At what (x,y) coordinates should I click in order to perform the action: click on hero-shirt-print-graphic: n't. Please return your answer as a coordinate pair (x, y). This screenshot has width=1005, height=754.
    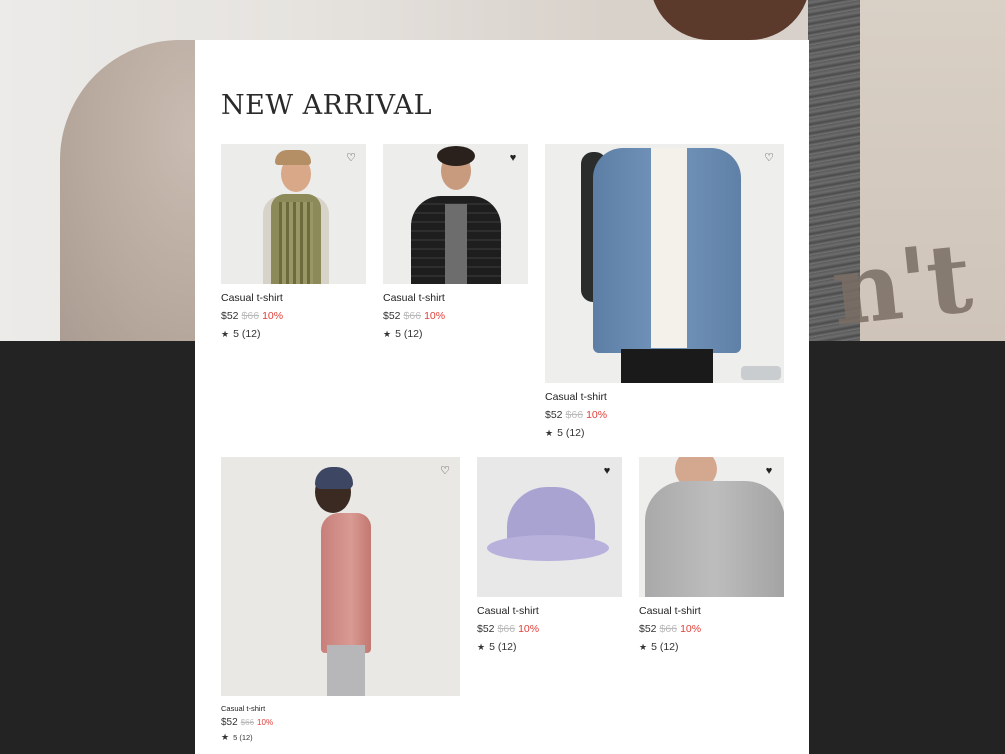
    Looking at the image, I should click on (901, 281).